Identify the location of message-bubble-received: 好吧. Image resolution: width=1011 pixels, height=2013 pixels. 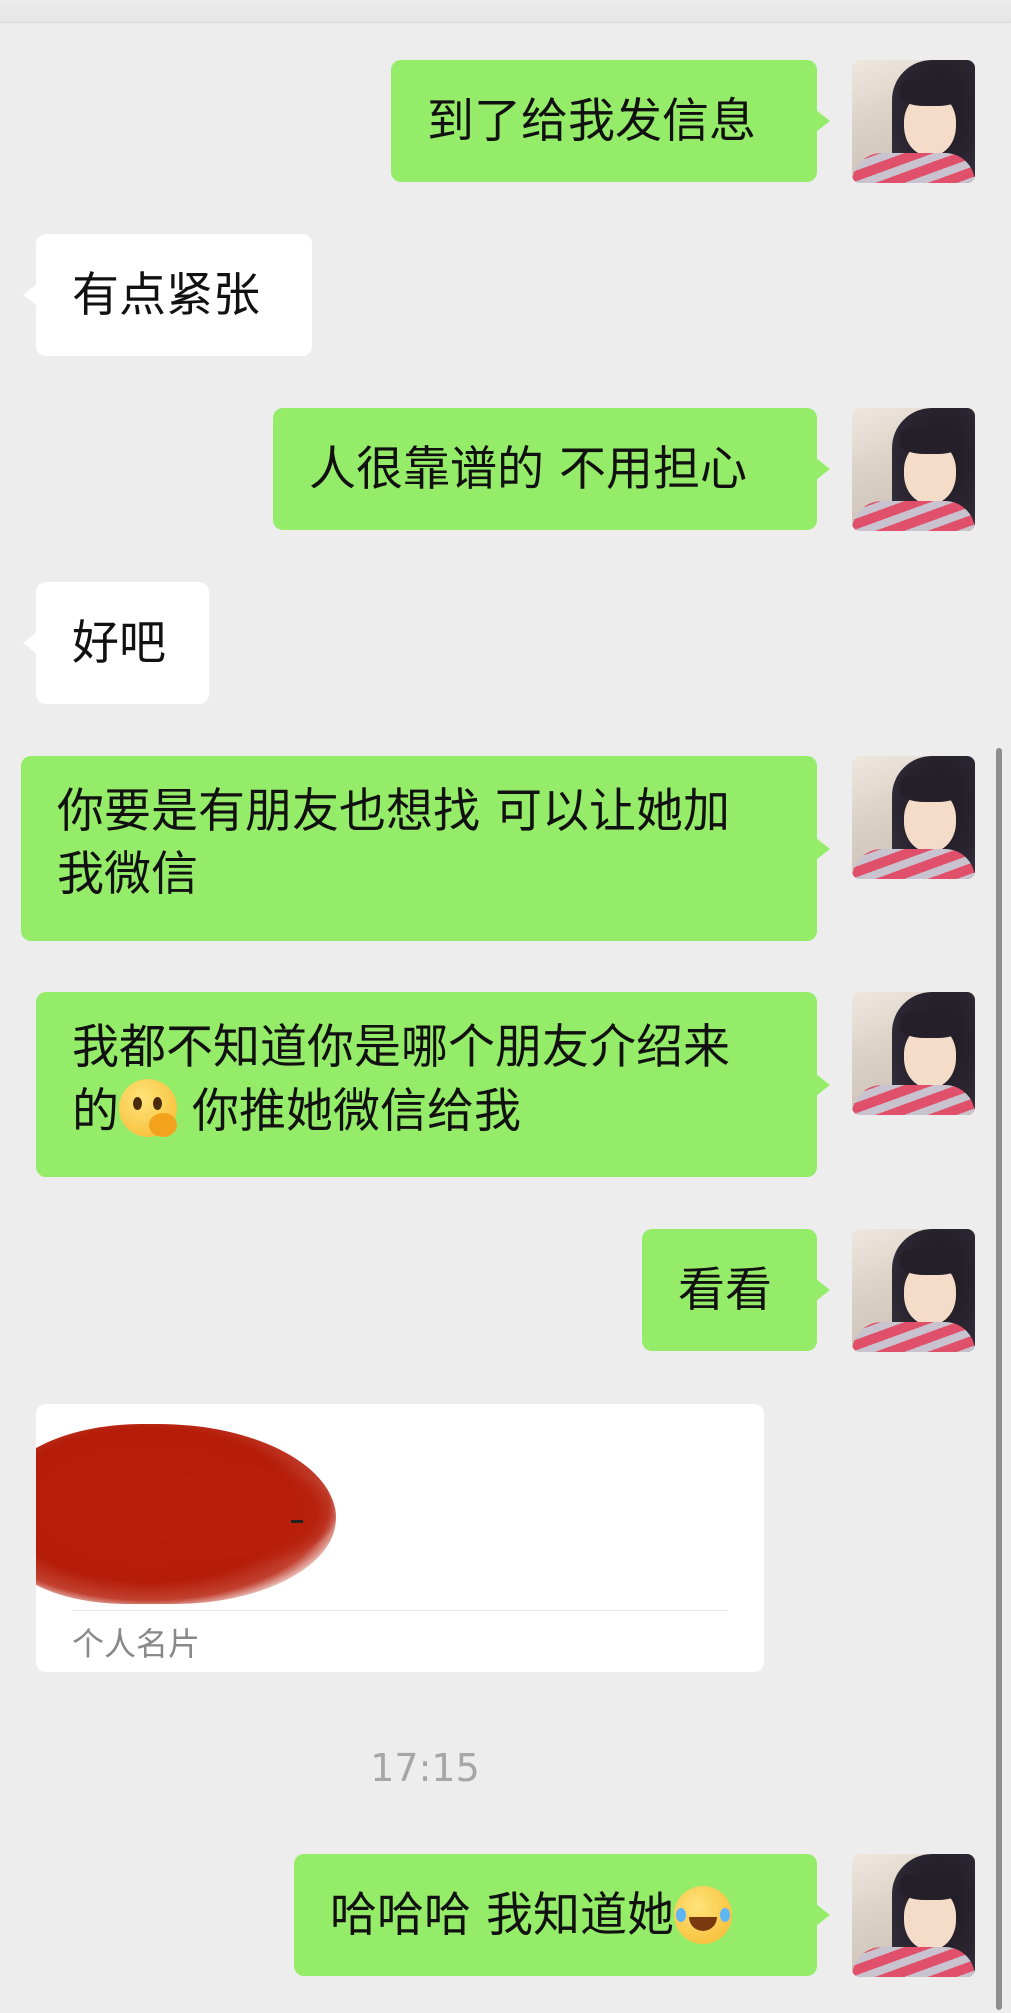
(116, 643).